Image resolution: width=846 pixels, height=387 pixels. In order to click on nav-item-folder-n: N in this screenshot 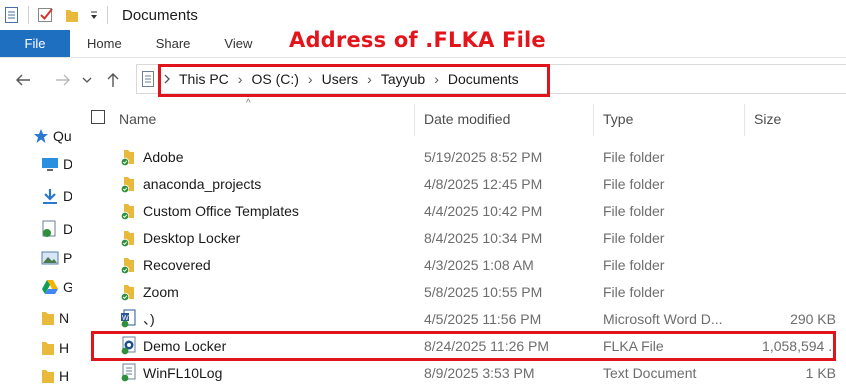, I will do `click(55, 318)`.